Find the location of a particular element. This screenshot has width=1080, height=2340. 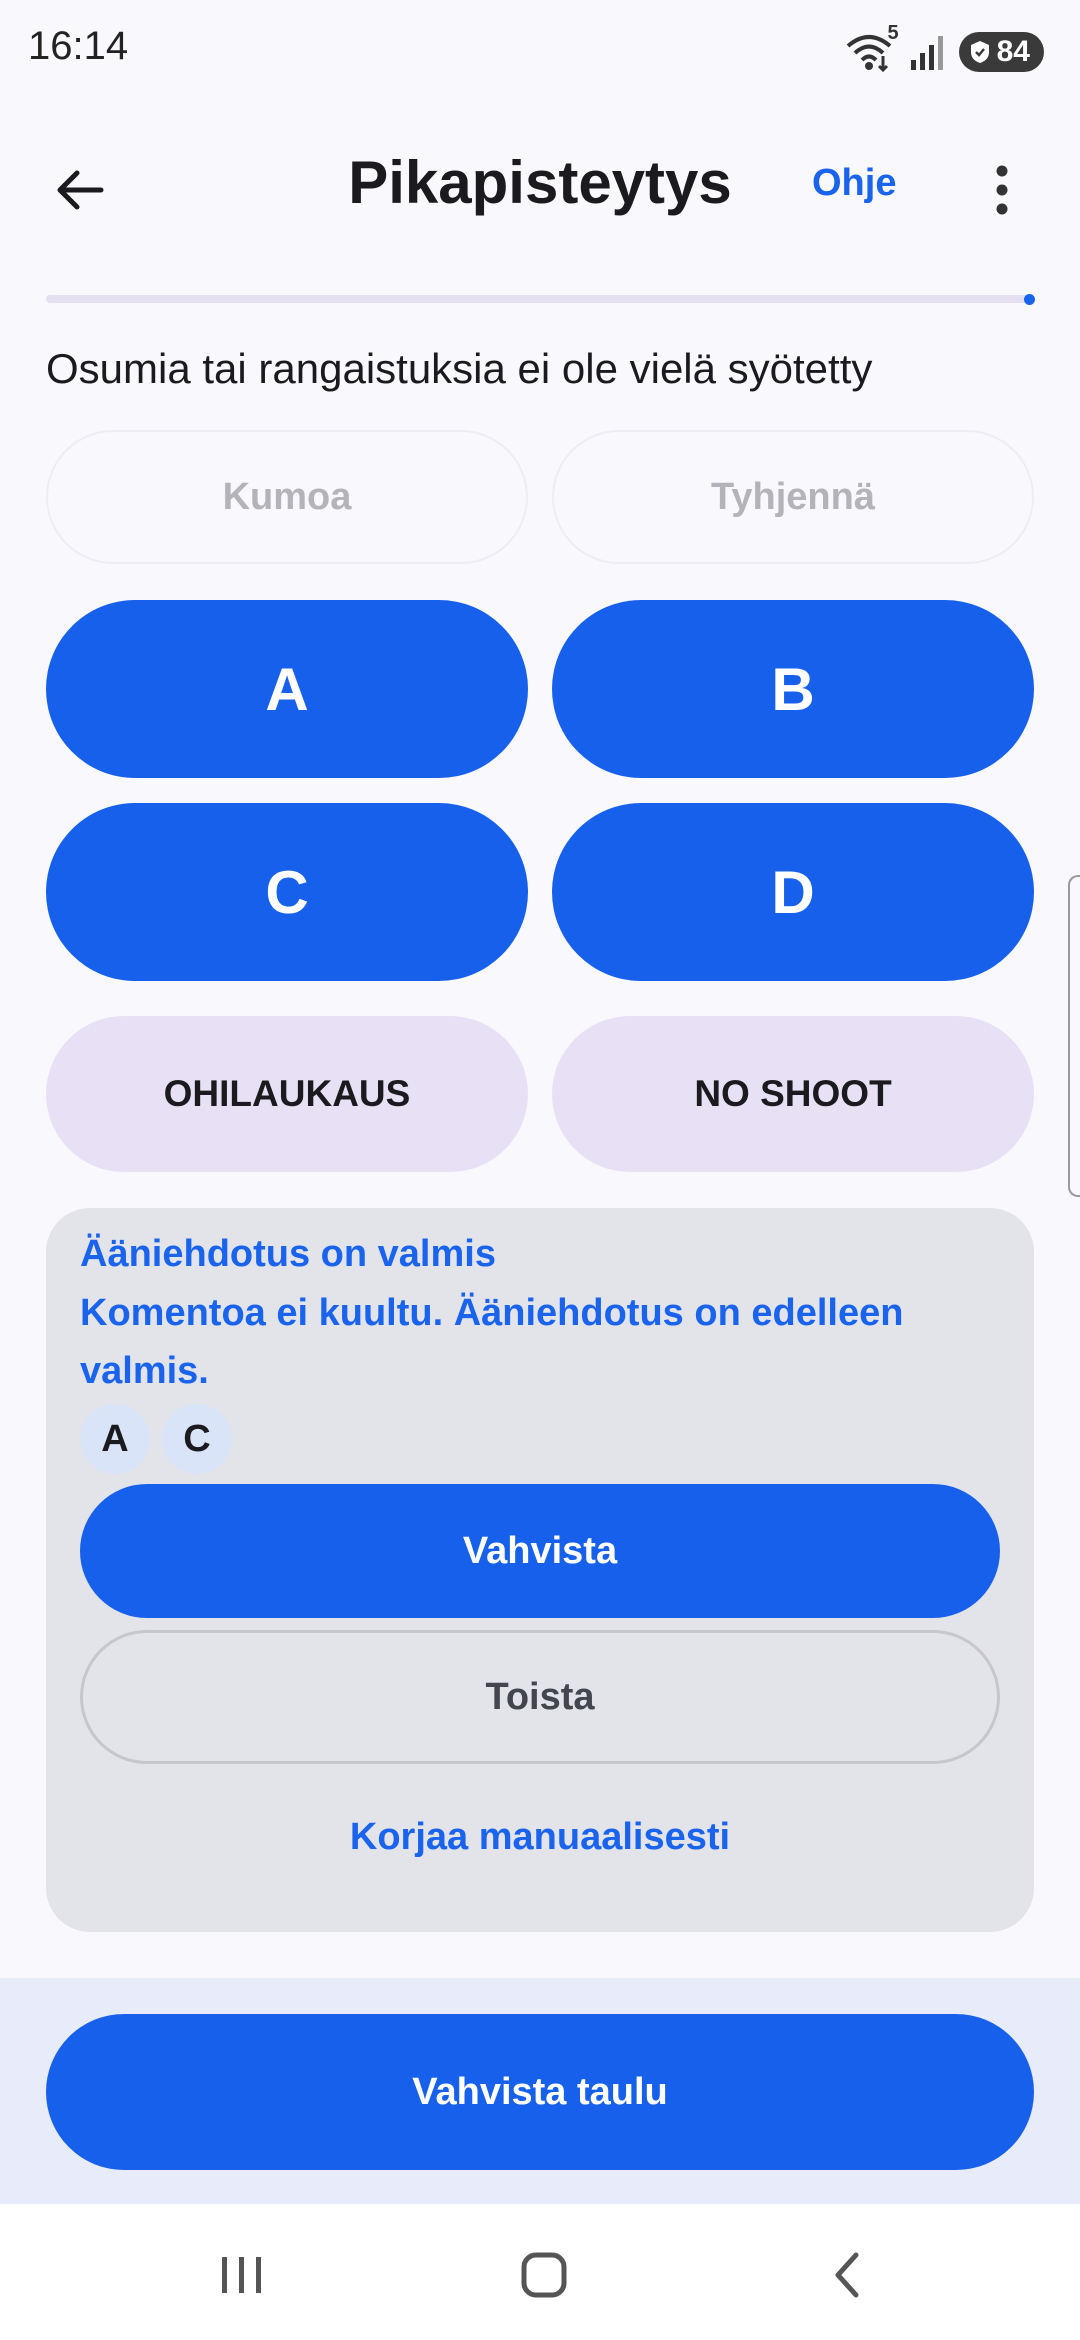

progress-bar is located at coordinates (539, 299).